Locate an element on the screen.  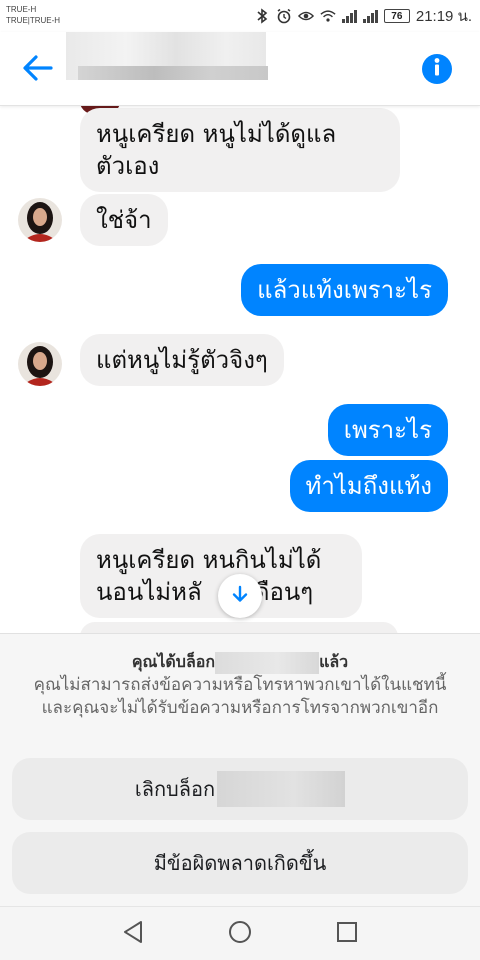
message-text-line: หนูเครียด หนูไม่ได้ดูแล is located at coordinates (216, 134).